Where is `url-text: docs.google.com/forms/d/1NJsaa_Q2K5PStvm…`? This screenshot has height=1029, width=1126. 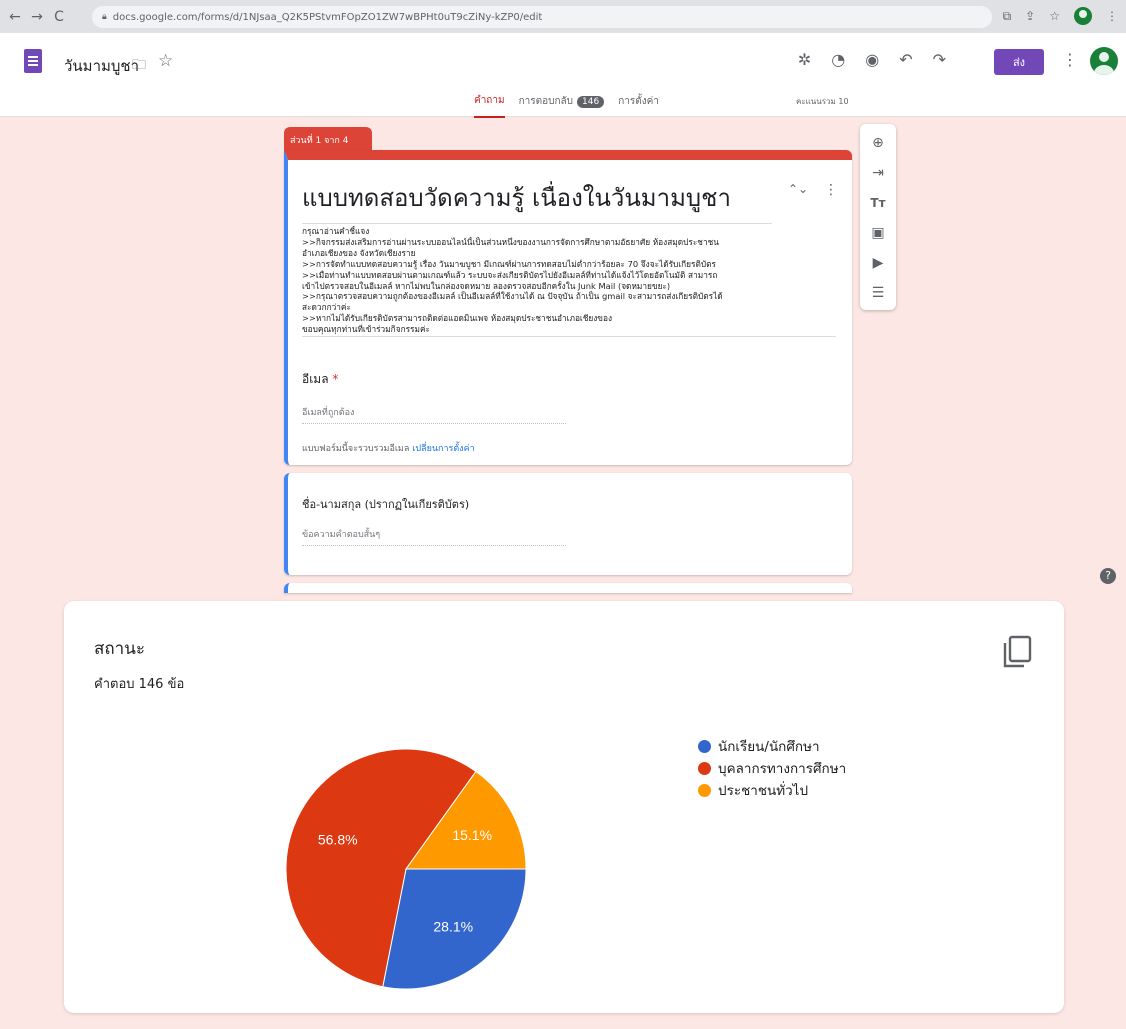
url-text: docs.google.com/forms/d/1NJsaa_Q2K5PStvm… is located at coordinates (327, 17).